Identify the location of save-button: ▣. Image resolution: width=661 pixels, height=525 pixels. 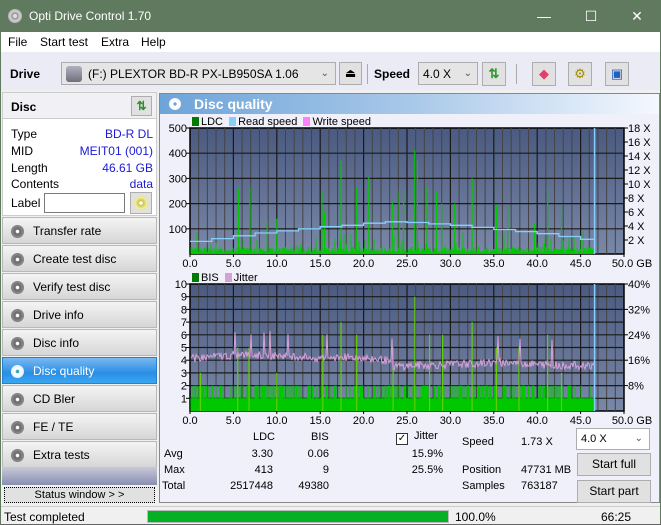
(617, 74).